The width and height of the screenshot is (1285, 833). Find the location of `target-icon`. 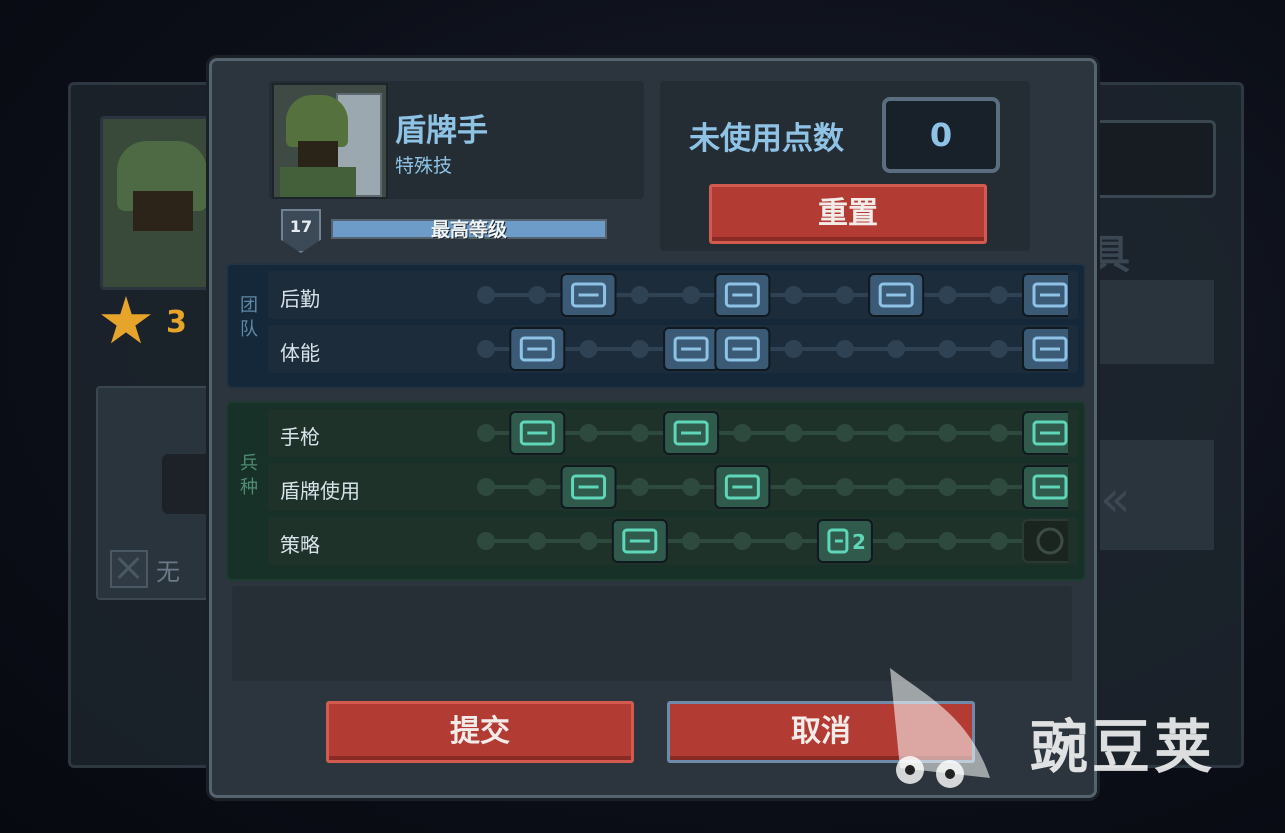

target-icon is located at coordinates (639, 541).